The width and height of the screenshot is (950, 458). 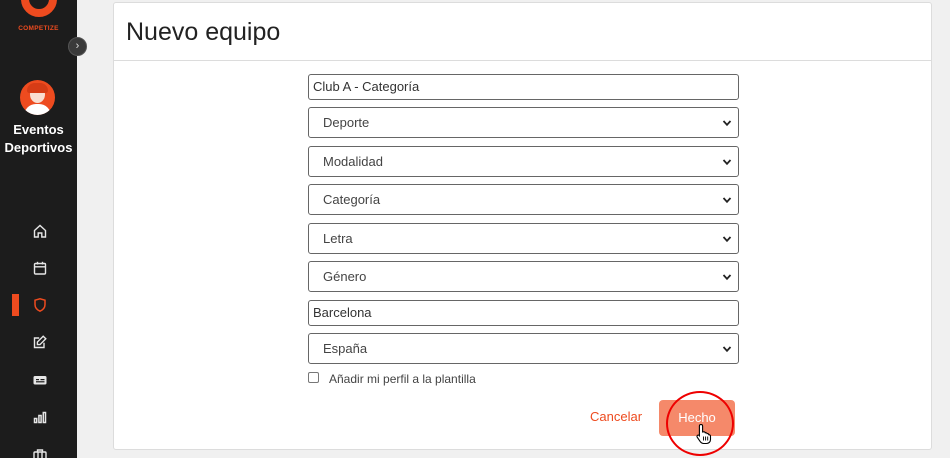 I want to click on gender-select: Género, so click(x=523, y=276).